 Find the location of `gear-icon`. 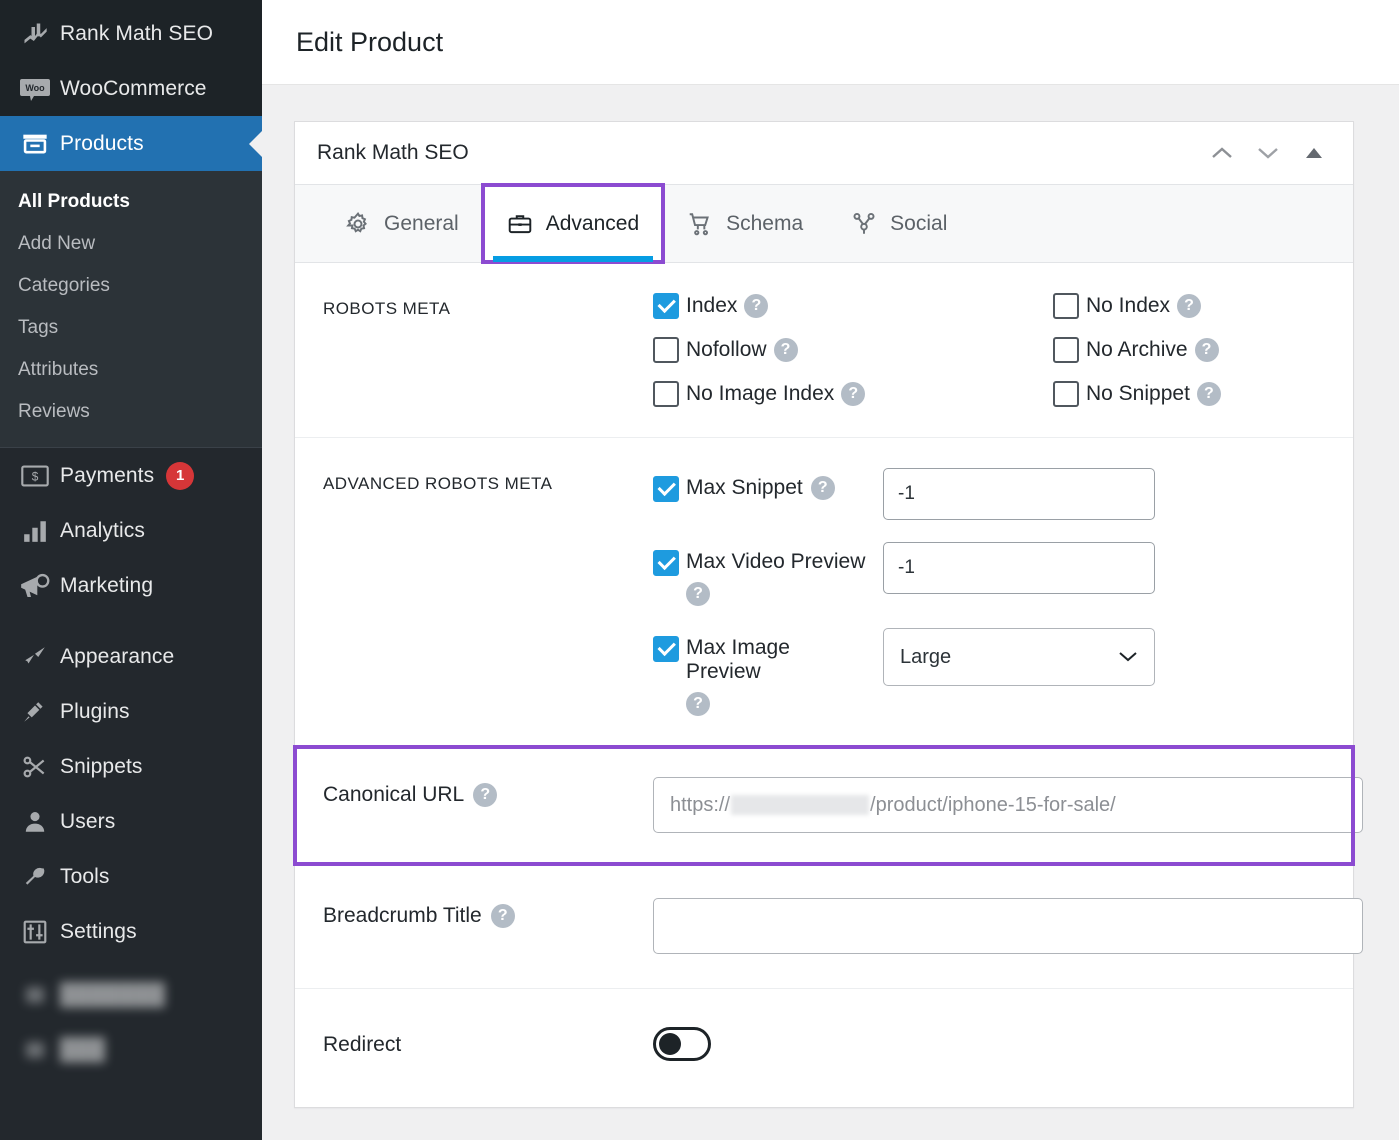

gear-icon is located at coordinates (358, 224).